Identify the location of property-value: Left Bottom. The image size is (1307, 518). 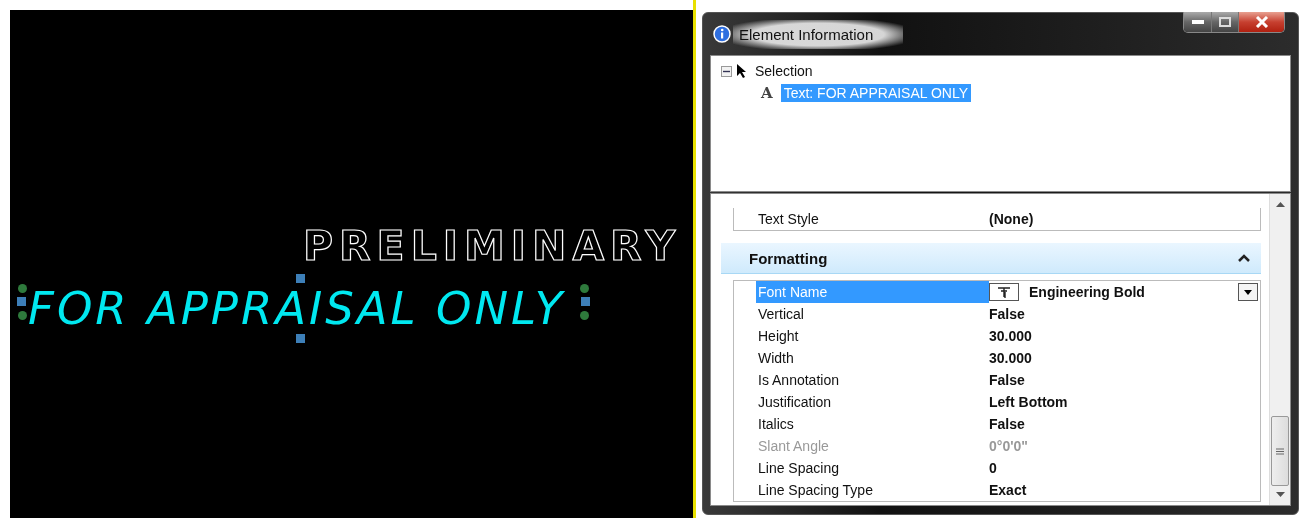
(1029, 402).